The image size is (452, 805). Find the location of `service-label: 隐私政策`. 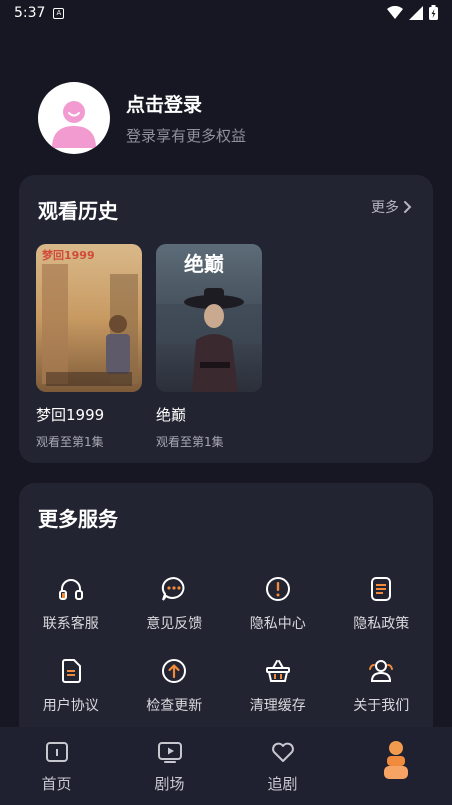

service-label: 隐私政策 is located at coordinates (381, 624).